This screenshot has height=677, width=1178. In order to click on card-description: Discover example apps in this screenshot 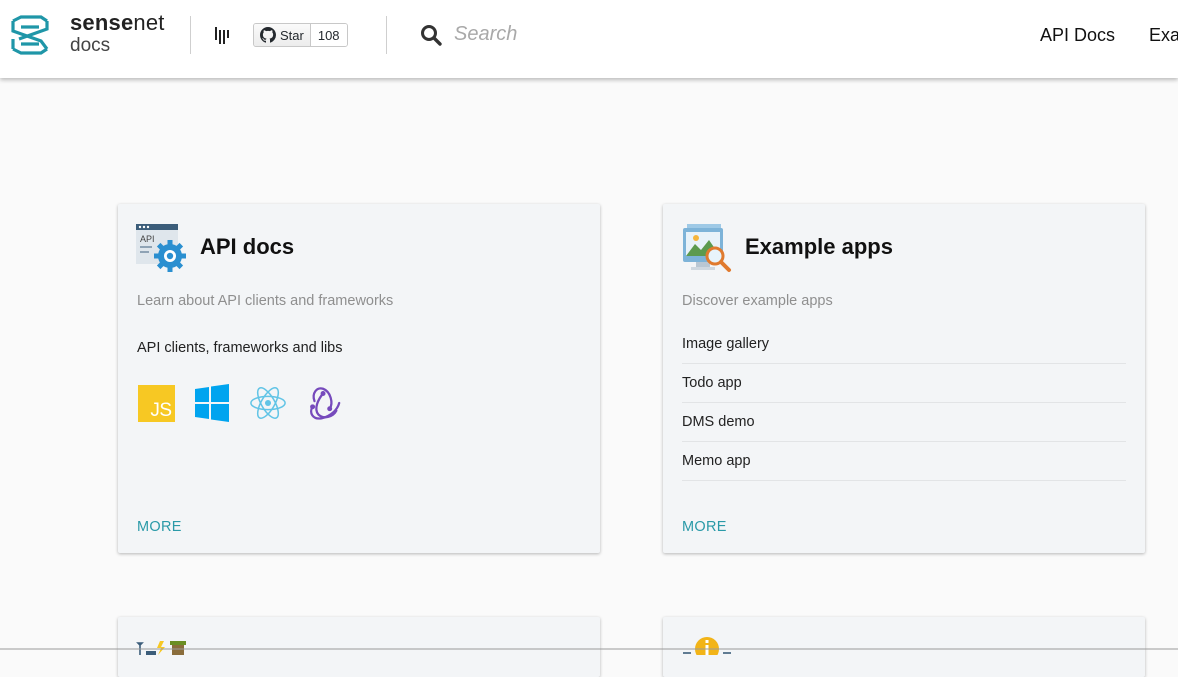, I will do `click(757, 301)`.